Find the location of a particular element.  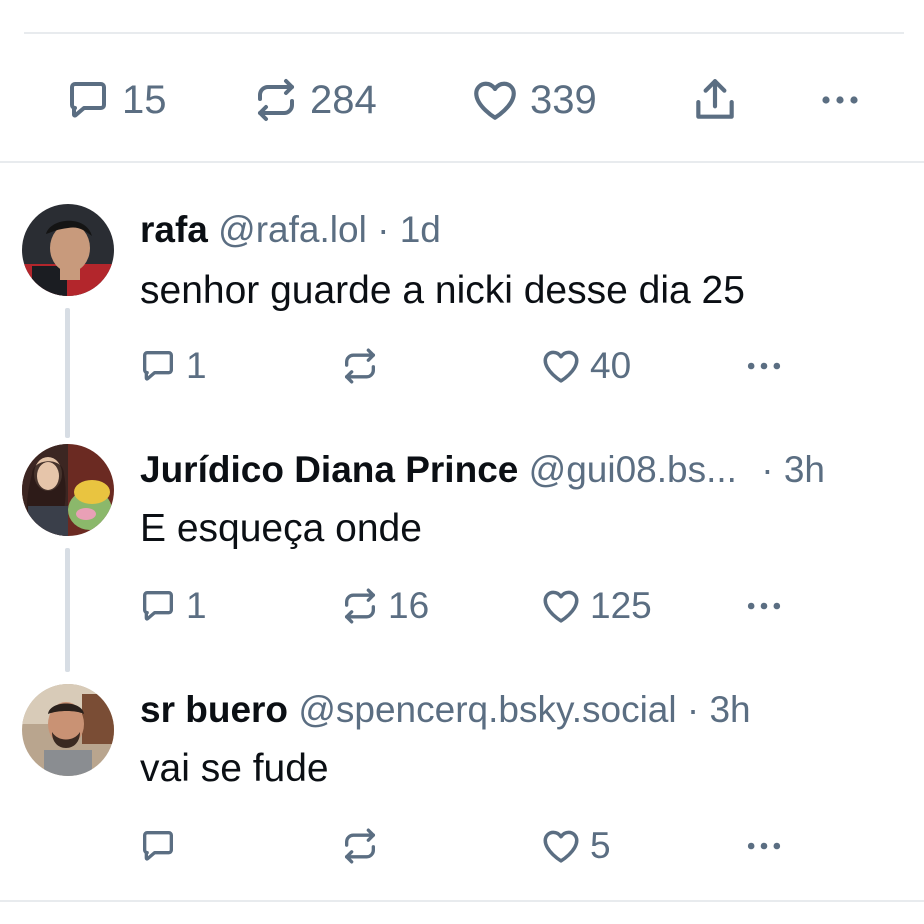

main-share-button is located at coordinates (715, 100).